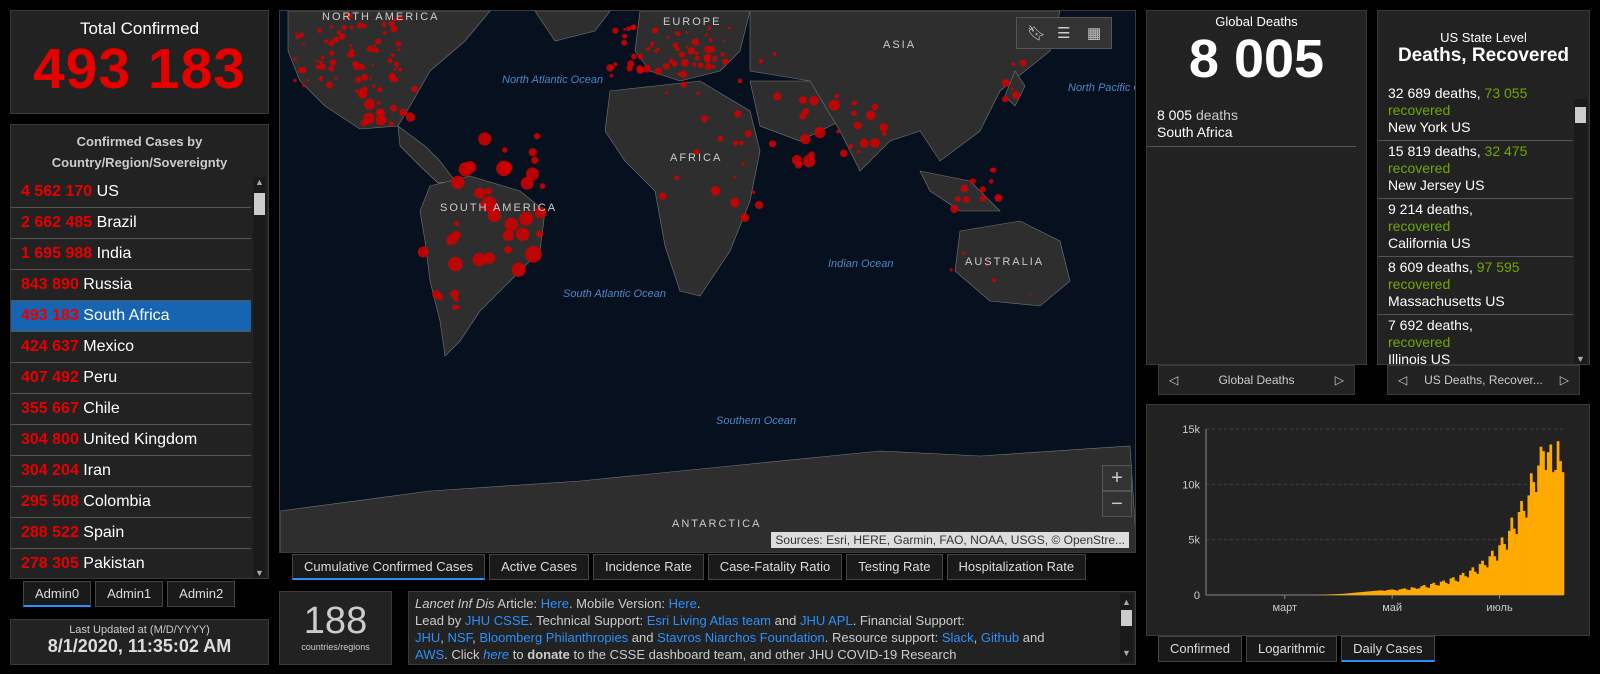  Describe the element at coordinates (1036, 33) in the screenshot. I see `bookmark-icon: 🔖︎` at that location.